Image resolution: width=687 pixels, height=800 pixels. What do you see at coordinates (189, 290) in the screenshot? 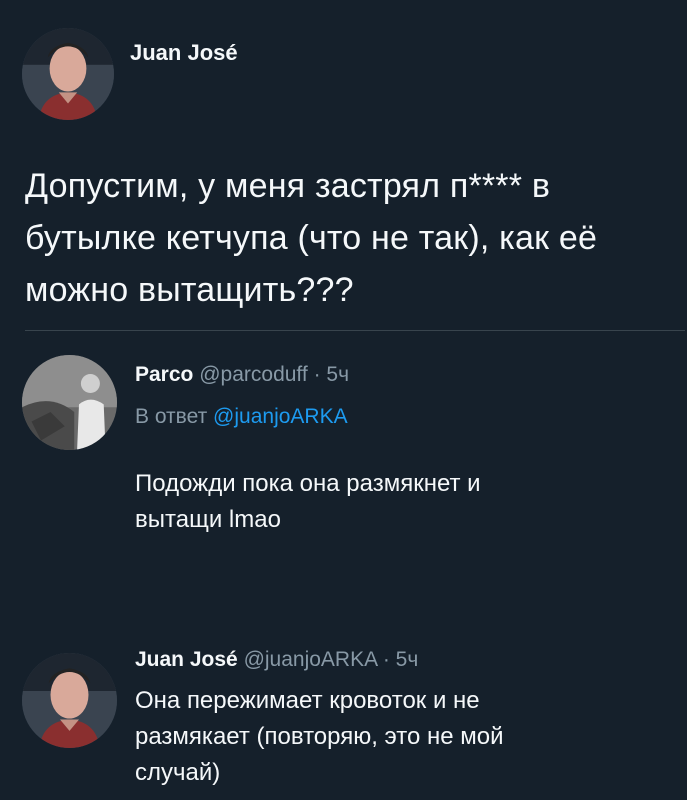
I see `tweet-text-line: можно вытащить???` at bounding box center [189, 290].